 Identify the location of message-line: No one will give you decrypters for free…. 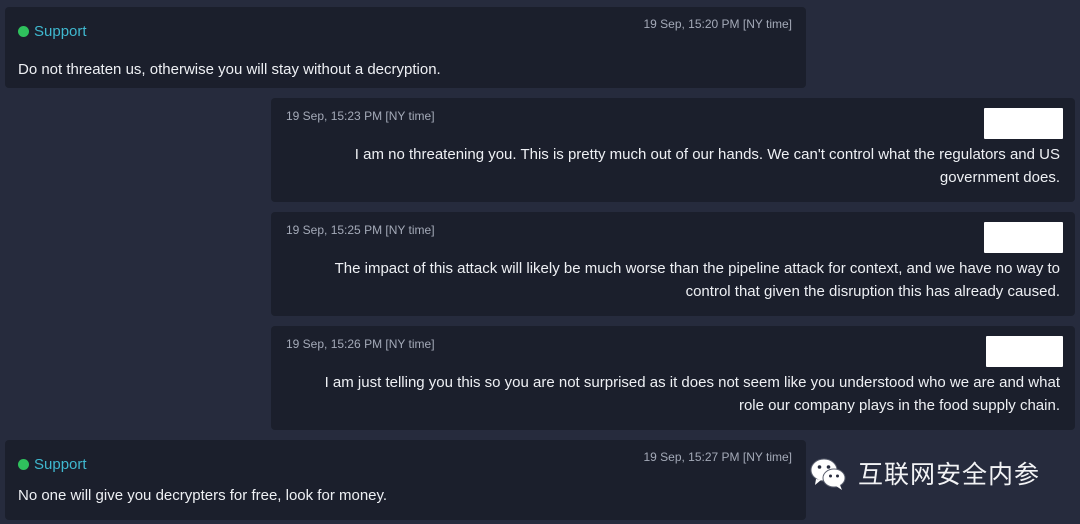
(203, 495).